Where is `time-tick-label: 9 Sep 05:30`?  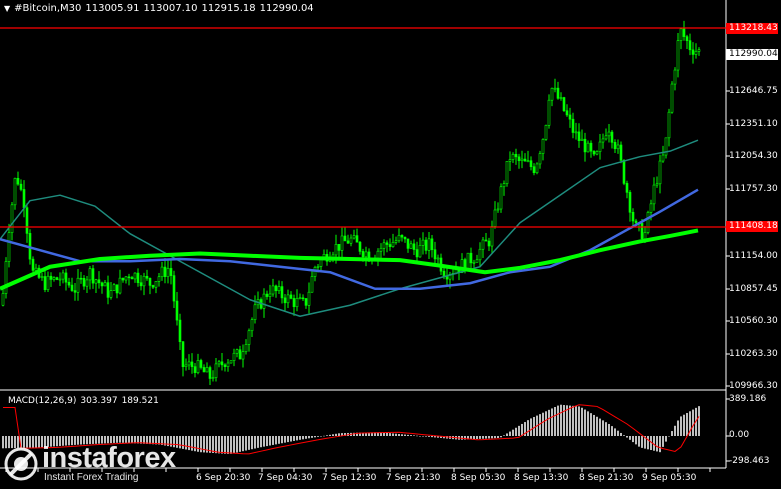
time-tick-label: 9 Sep 05:30 is located at coordinates (669, 478).